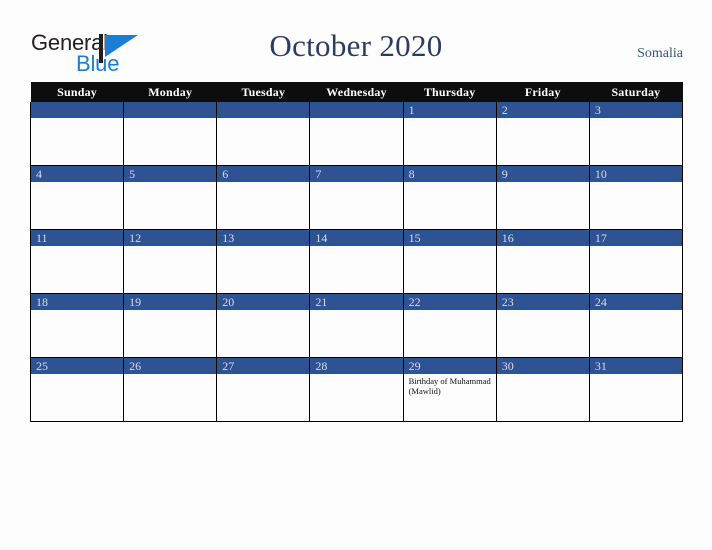 This screenshot has height=550, width=712. Describe the element at coordinates (542, 197) in the screenshot. I see `calendar-day-cell: 9` at that location.